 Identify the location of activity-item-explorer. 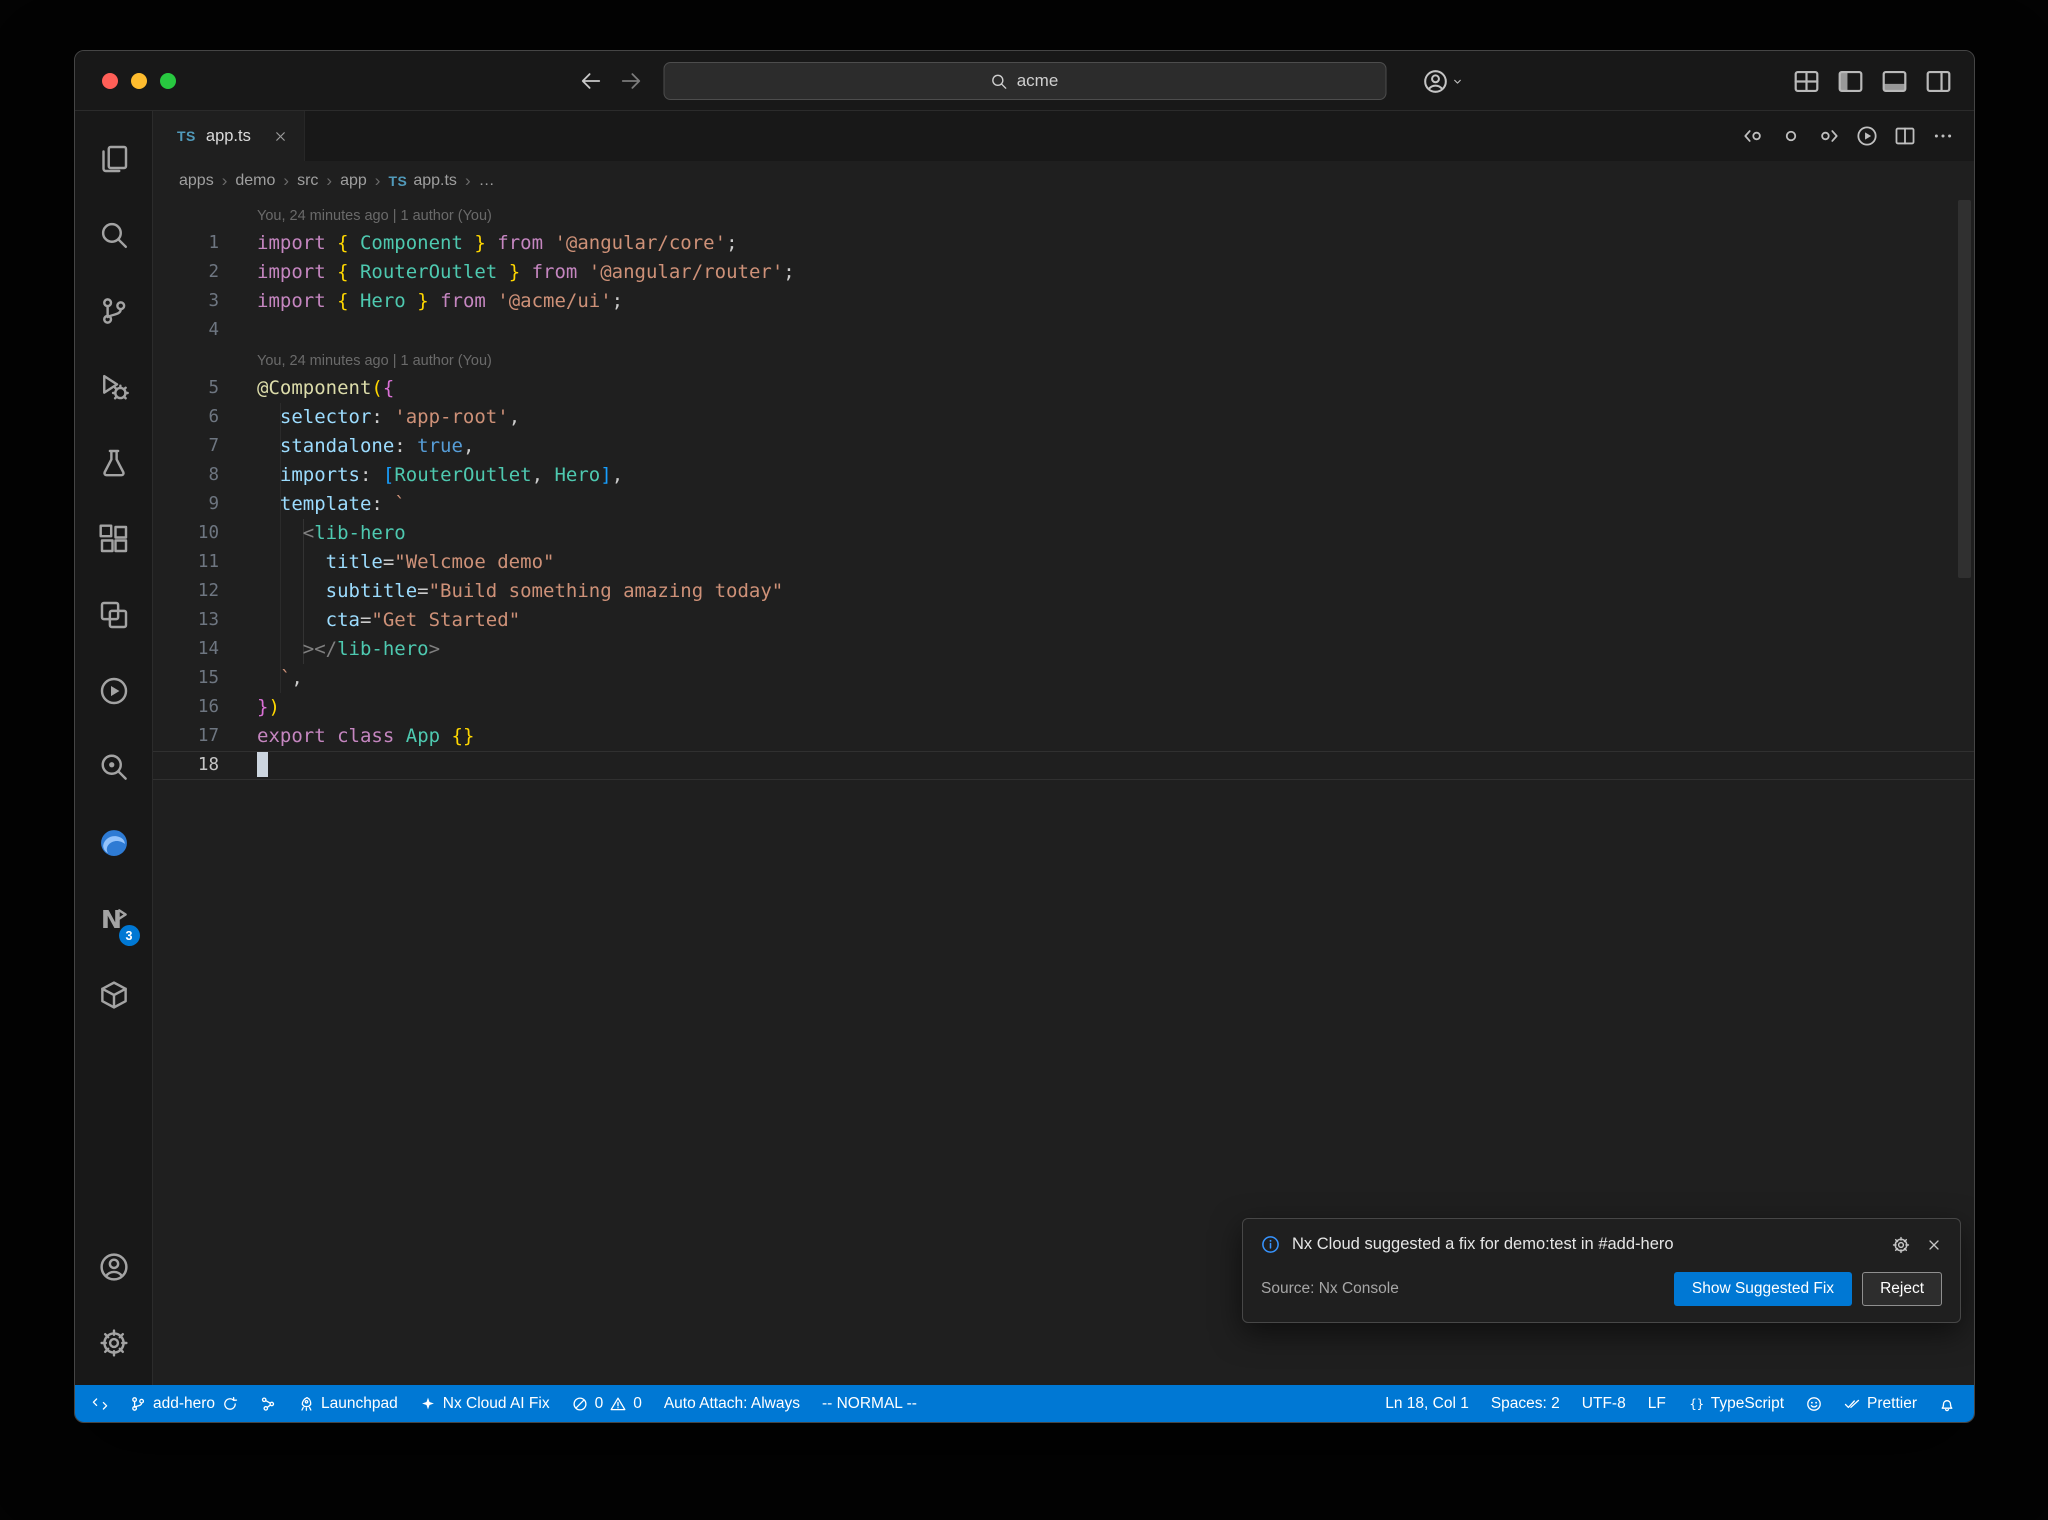
(114, 159).